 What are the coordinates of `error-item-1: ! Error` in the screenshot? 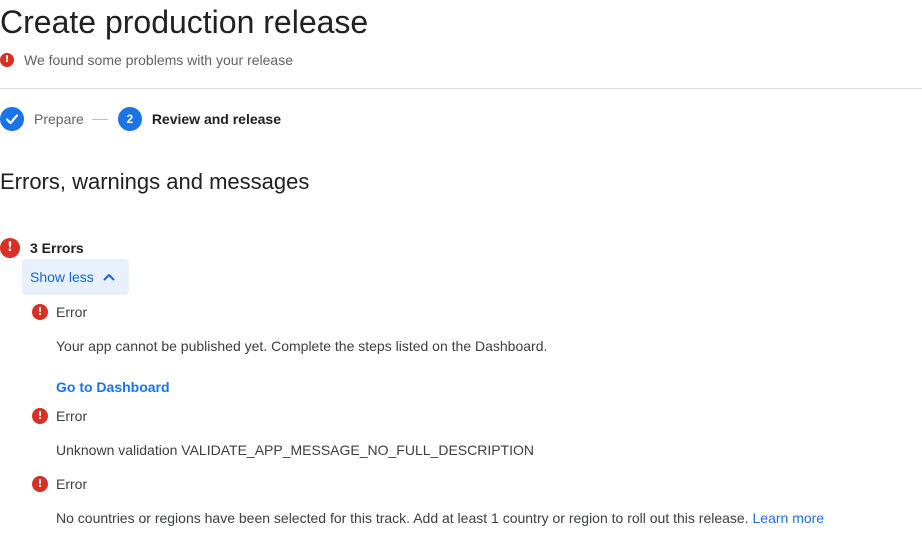 It's located at (59, 312).